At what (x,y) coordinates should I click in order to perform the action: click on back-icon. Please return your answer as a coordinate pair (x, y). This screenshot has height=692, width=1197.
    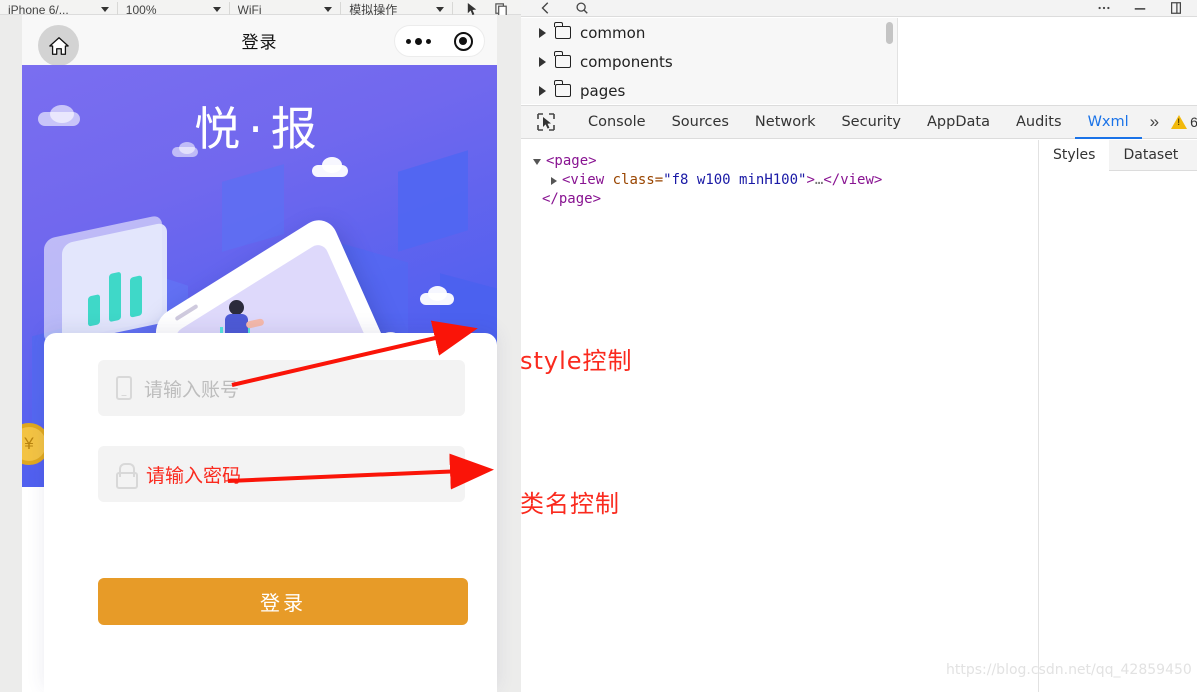
    Looking at the image, I should click on (546, 8).